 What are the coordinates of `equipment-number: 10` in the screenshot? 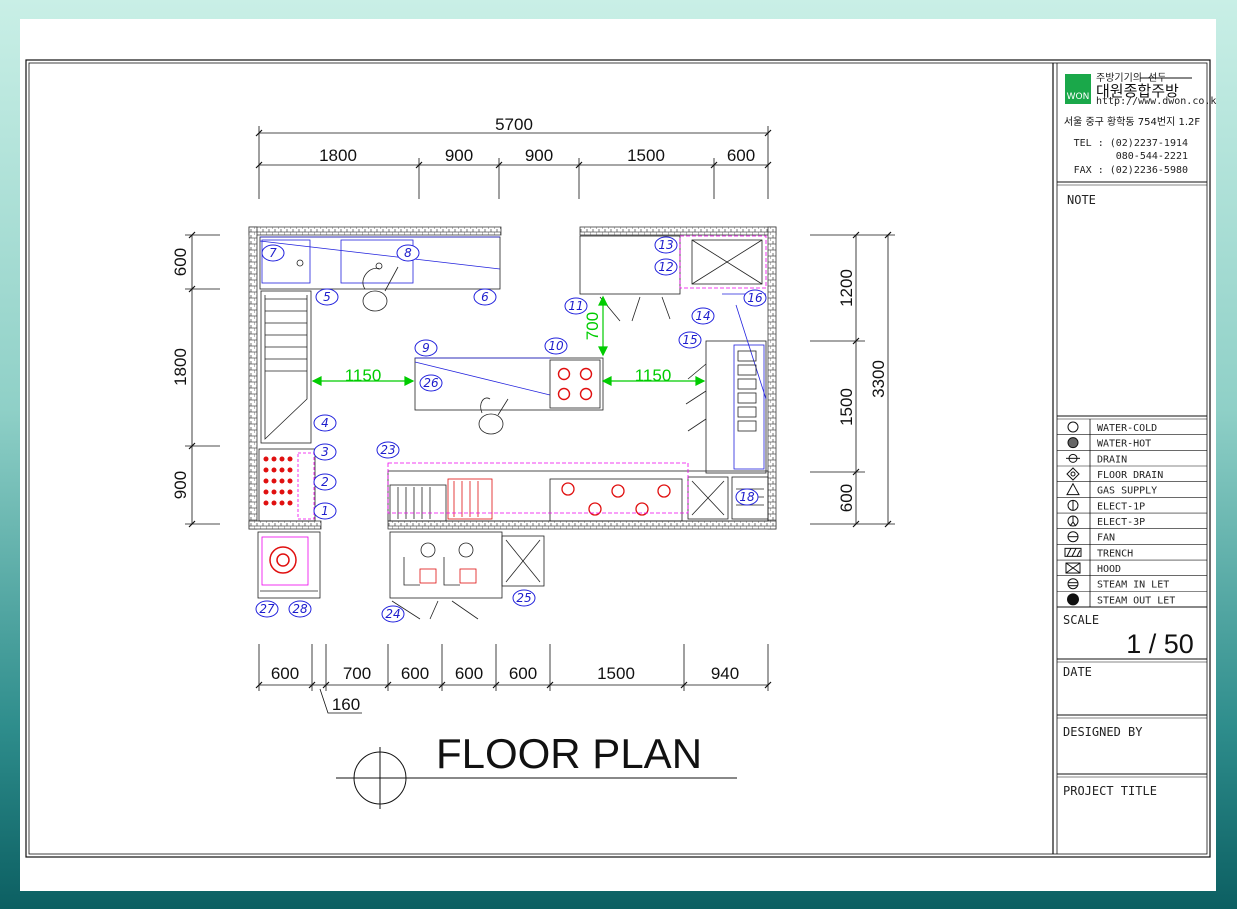 It's located at (556, 346).